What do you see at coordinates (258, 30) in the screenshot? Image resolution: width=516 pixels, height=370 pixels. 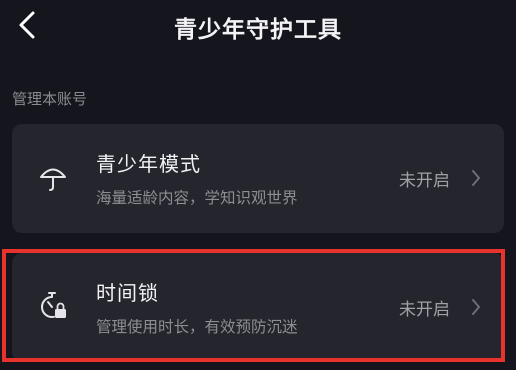 I see `page-title: 青少年守护工具` at bounding box center [258, 30].